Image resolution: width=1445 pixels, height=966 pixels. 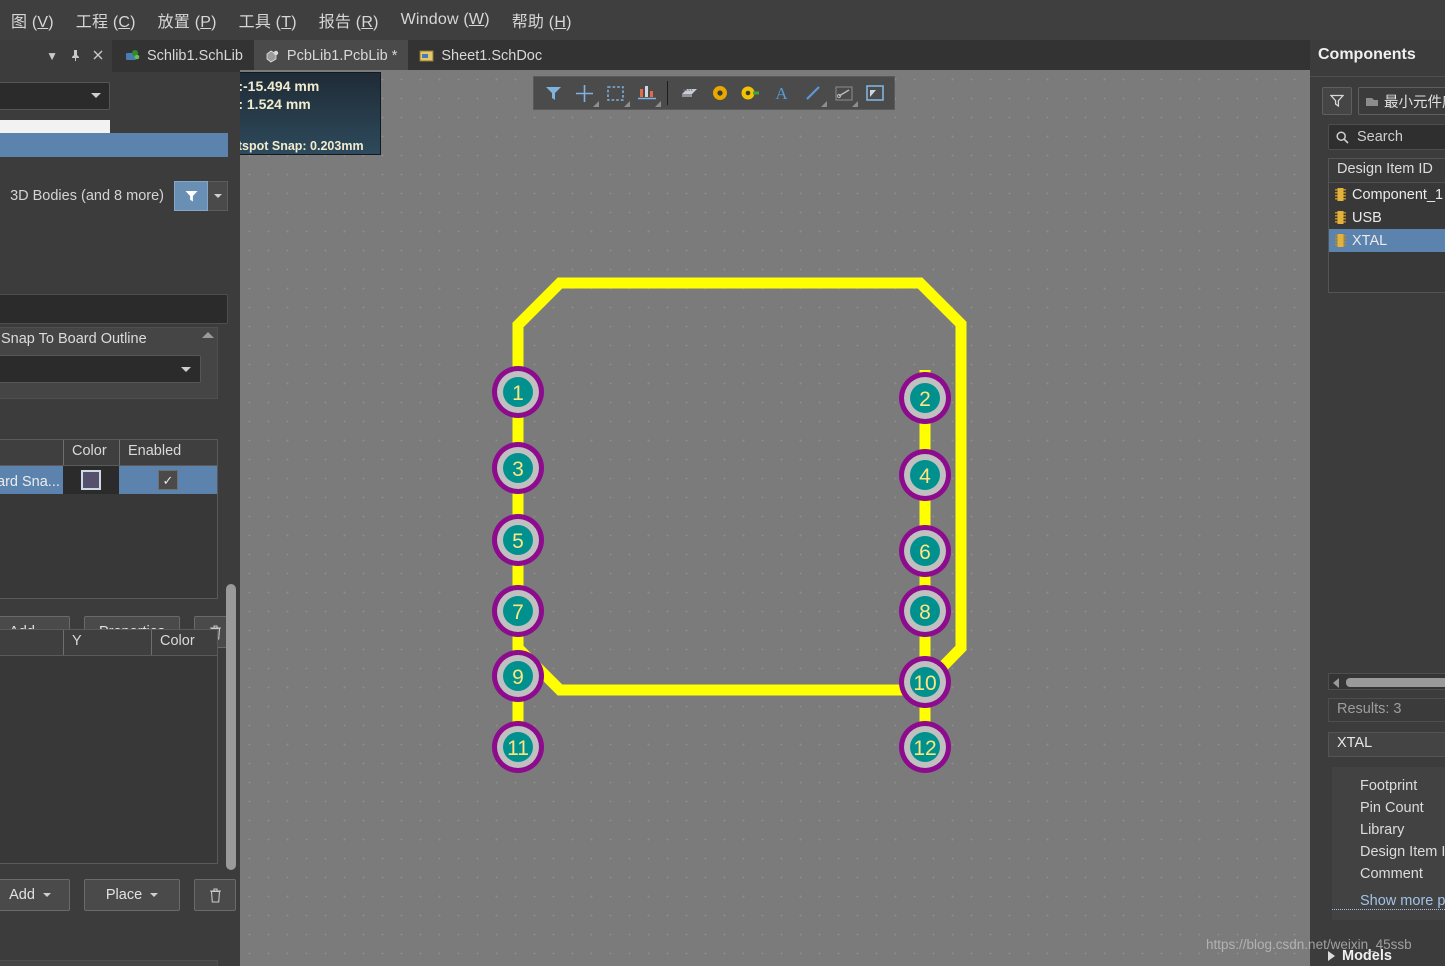 I want to click on grid-size-dropdown: 03mm, so click(x=100, y=369).